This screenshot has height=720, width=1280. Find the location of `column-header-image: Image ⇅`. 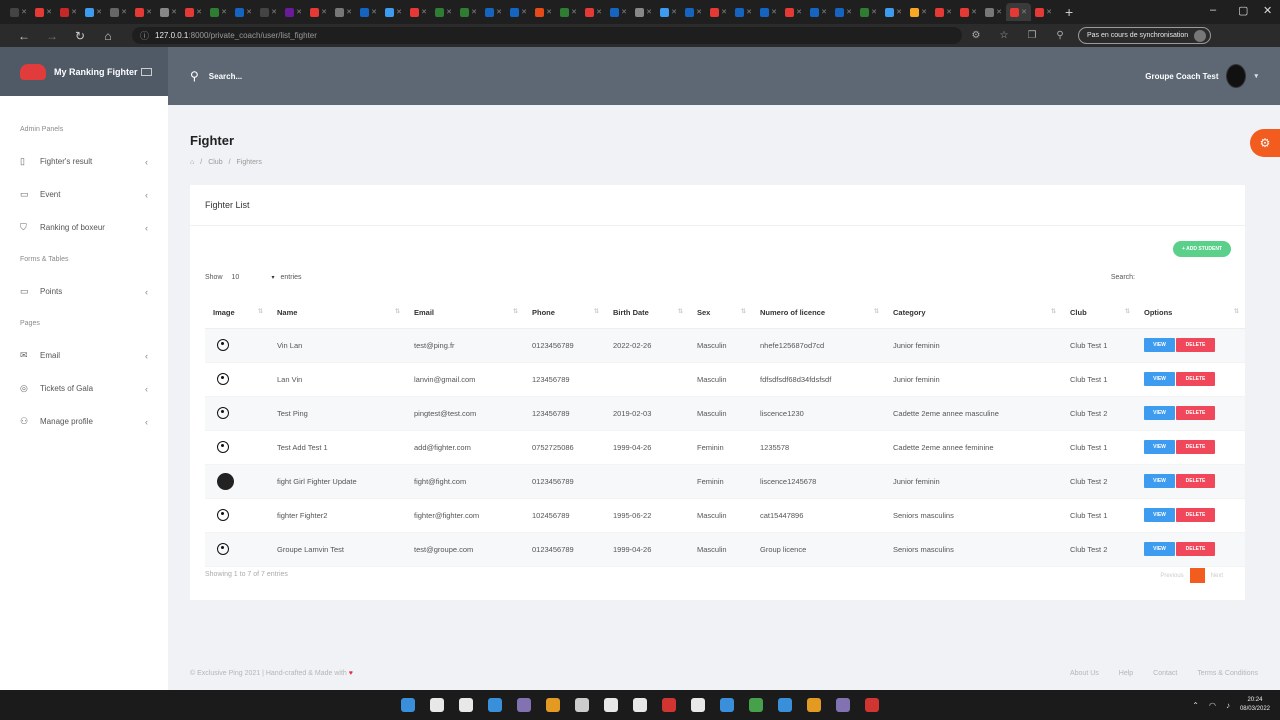

column-header-image: Image ⇅ is located at coordinates (237, 313).